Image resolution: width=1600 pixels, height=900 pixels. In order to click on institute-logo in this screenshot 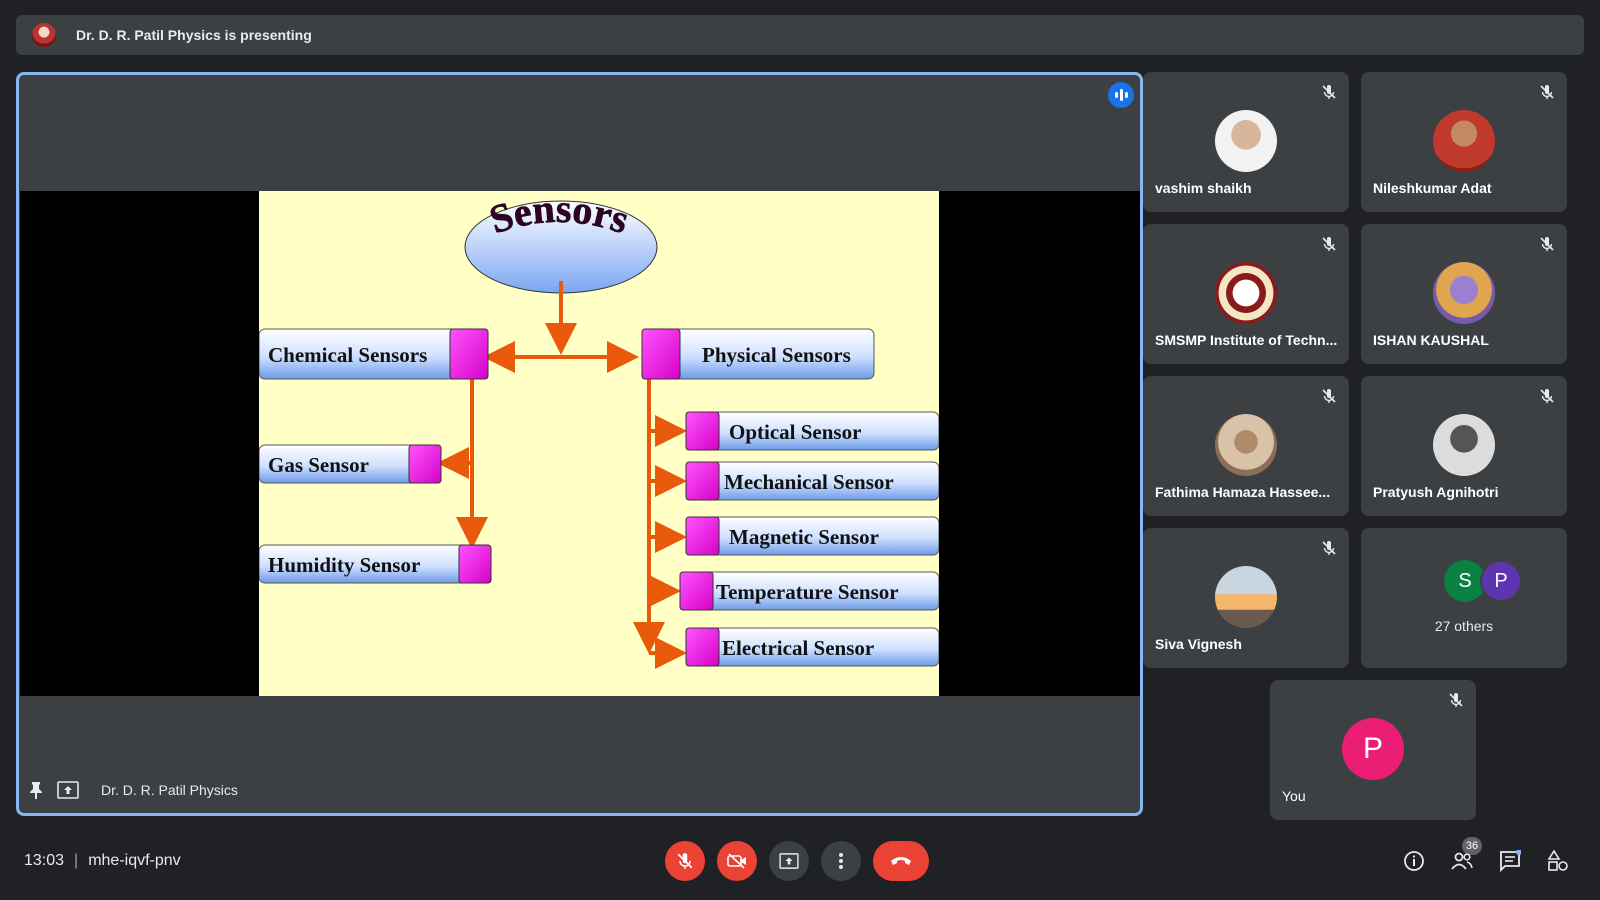, I will do `click(1246, 293)`.